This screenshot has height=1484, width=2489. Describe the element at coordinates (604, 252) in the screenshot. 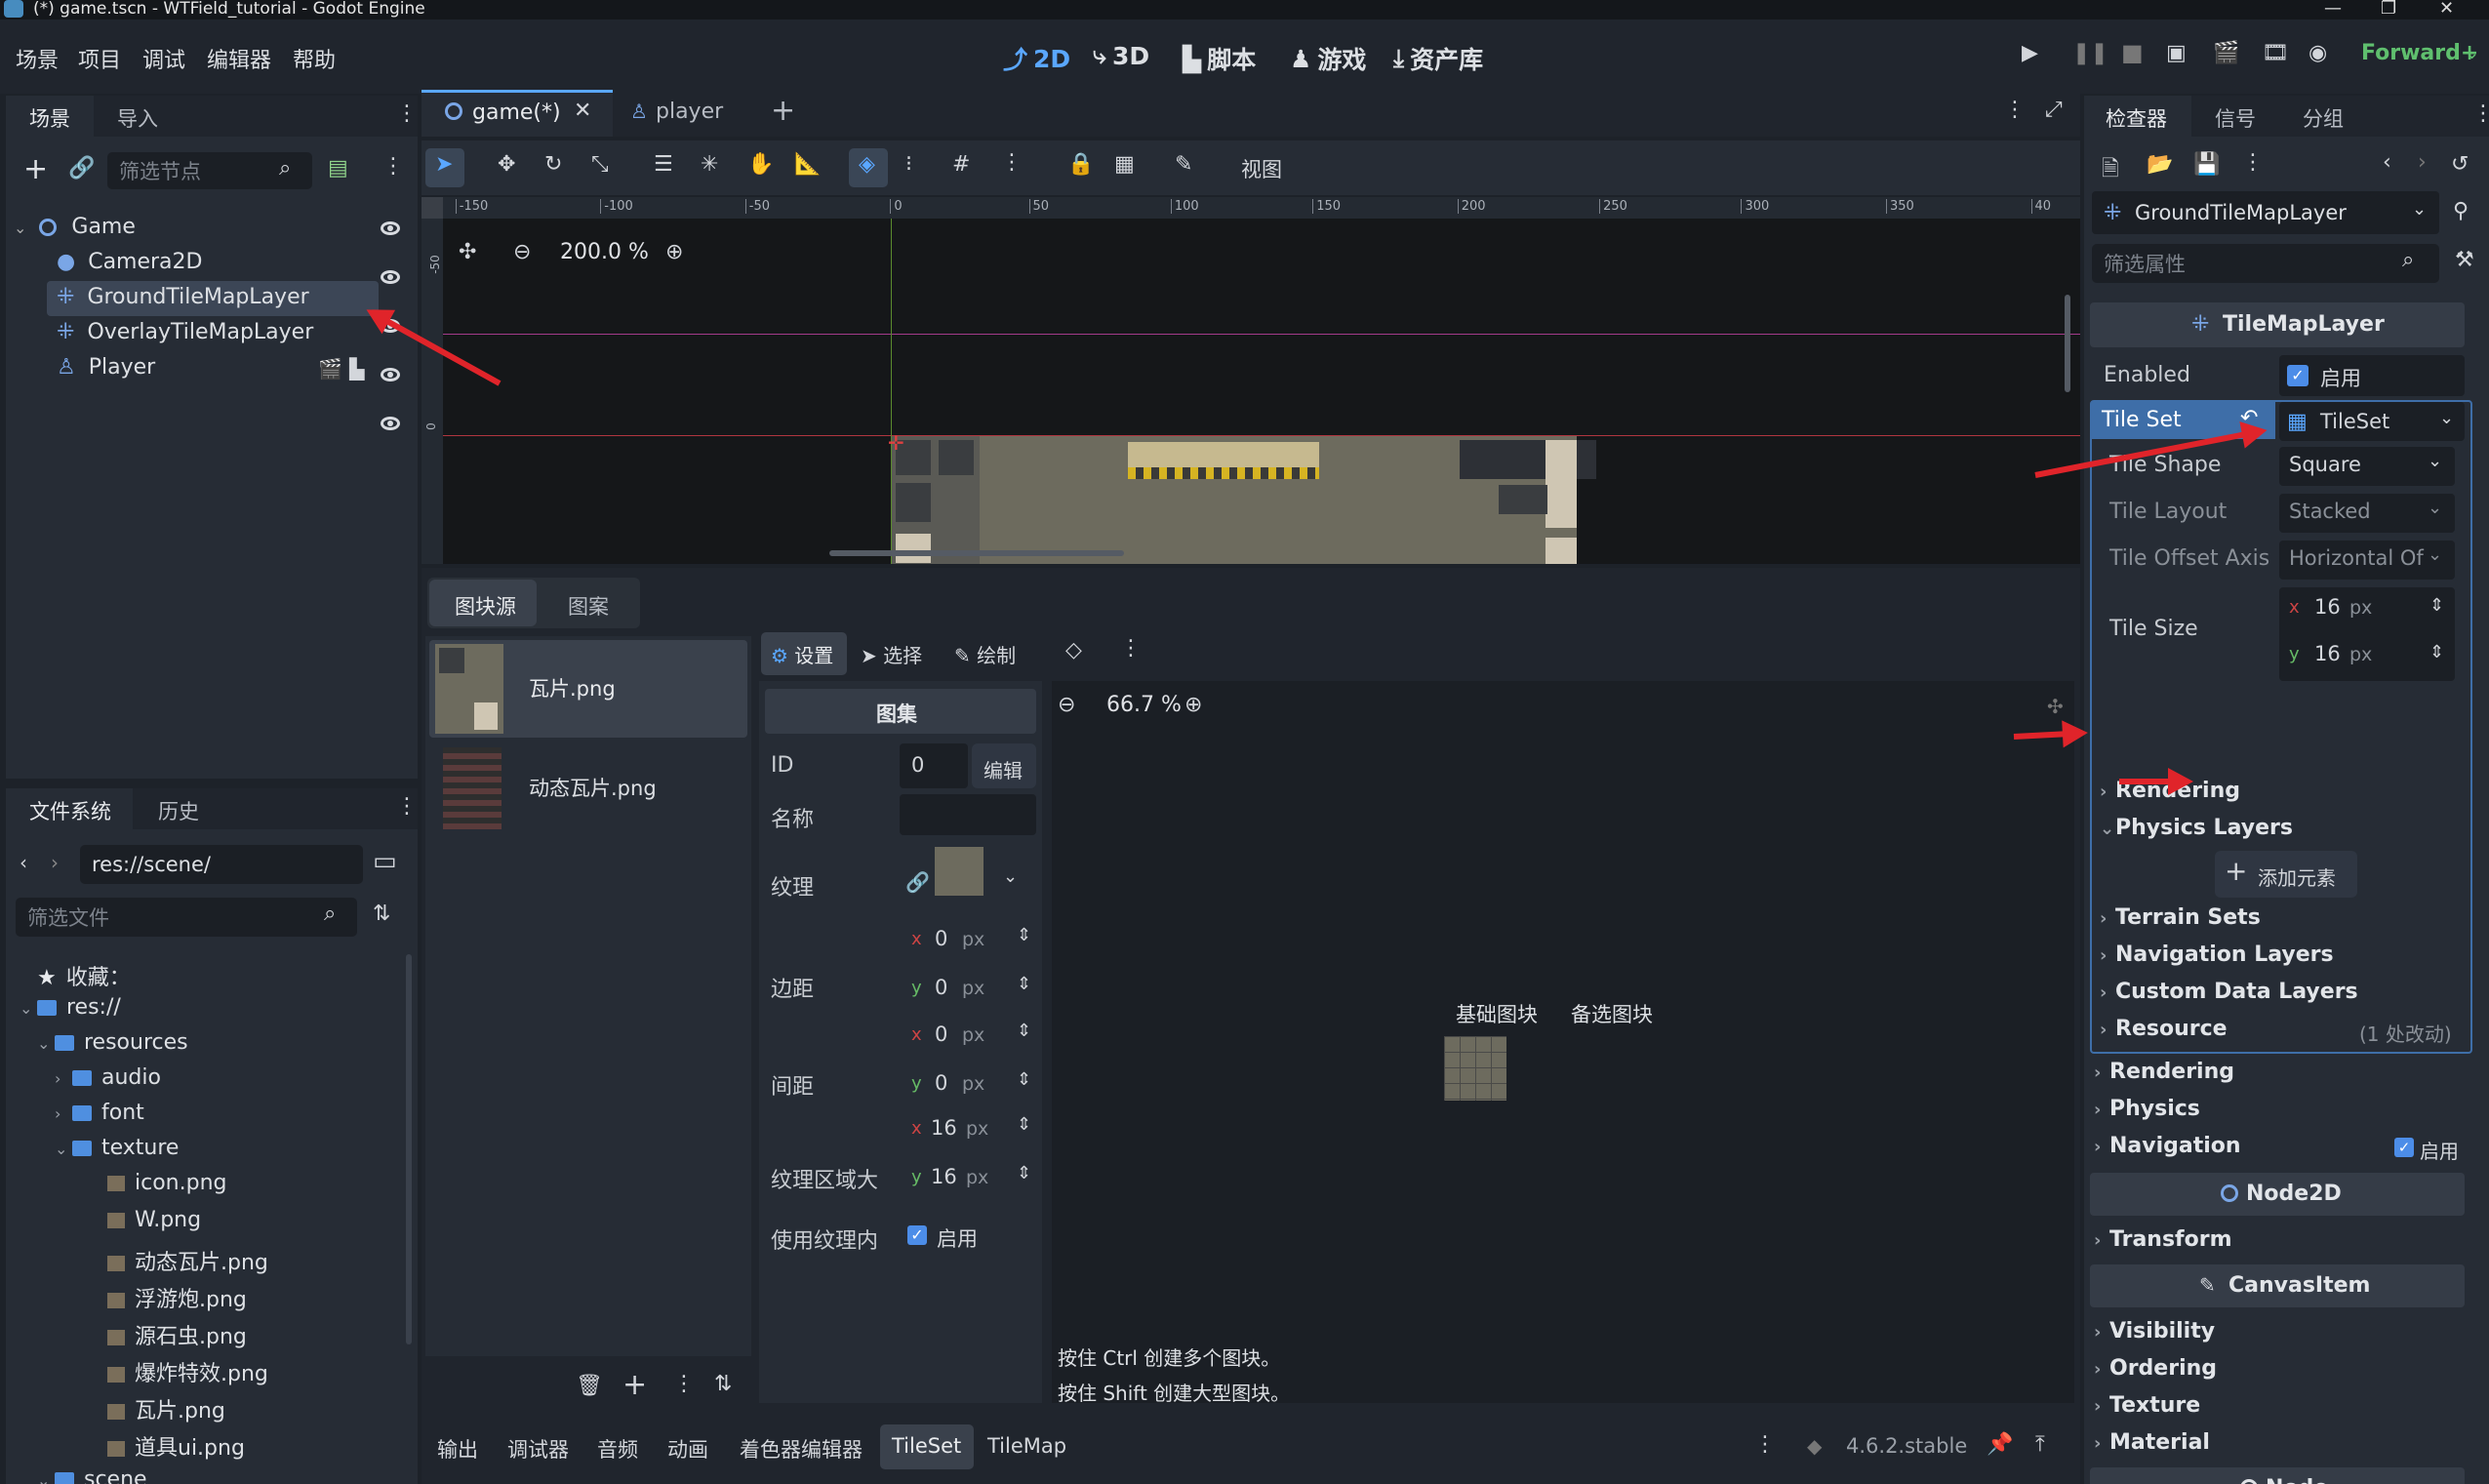

I see `zoom-level: 200.0 %` at that location.